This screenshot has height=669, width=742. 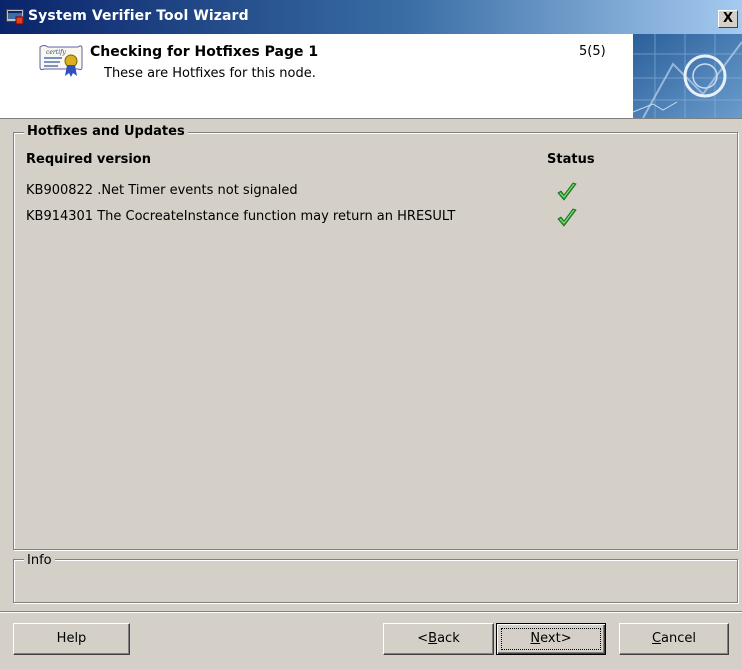 What do you see at coordinates (162, 190) in the screenshot?
I see `hotfix-row-text: KB900822 .Net Timer events not signaled` at bounding box center [162, 190].